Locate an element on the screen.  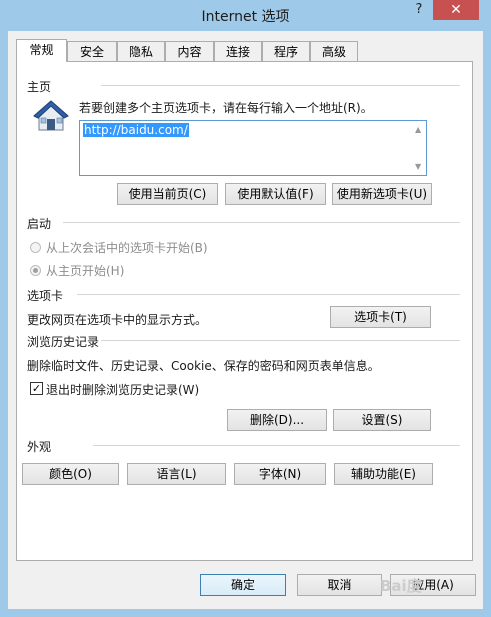
radio-last-session-label: 从上次会话中的选项卡开始(B) is located at coordinates (127, 248).